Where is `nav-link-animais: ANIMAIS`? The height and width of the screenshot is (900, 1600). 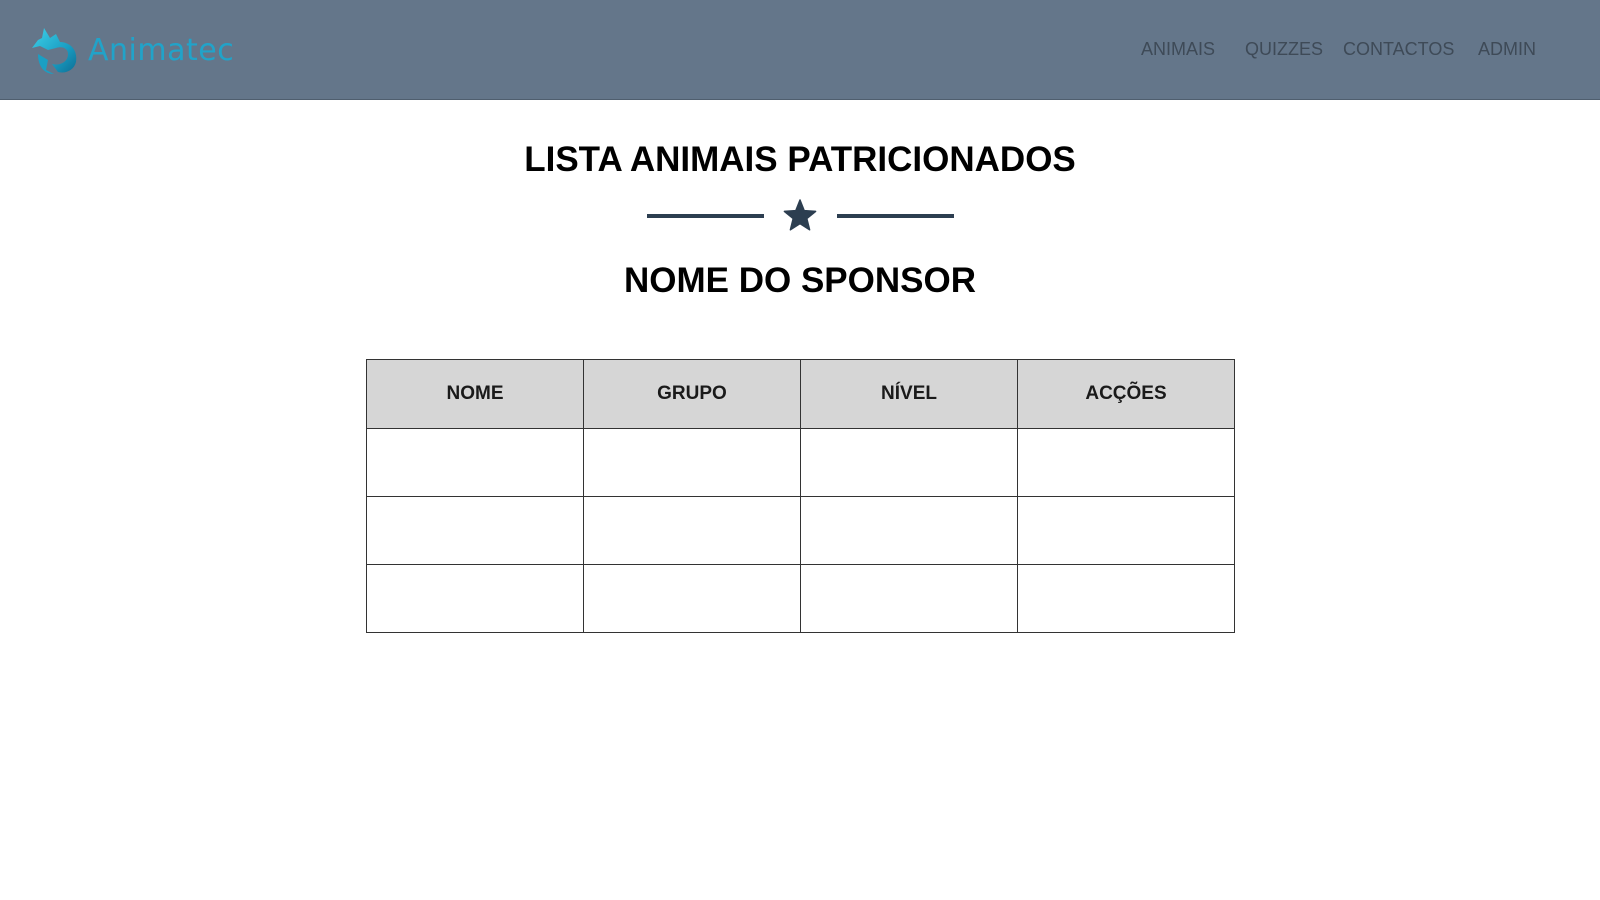 nav-link-animais: ANIMAIS is located at coordinates (1178, 49).